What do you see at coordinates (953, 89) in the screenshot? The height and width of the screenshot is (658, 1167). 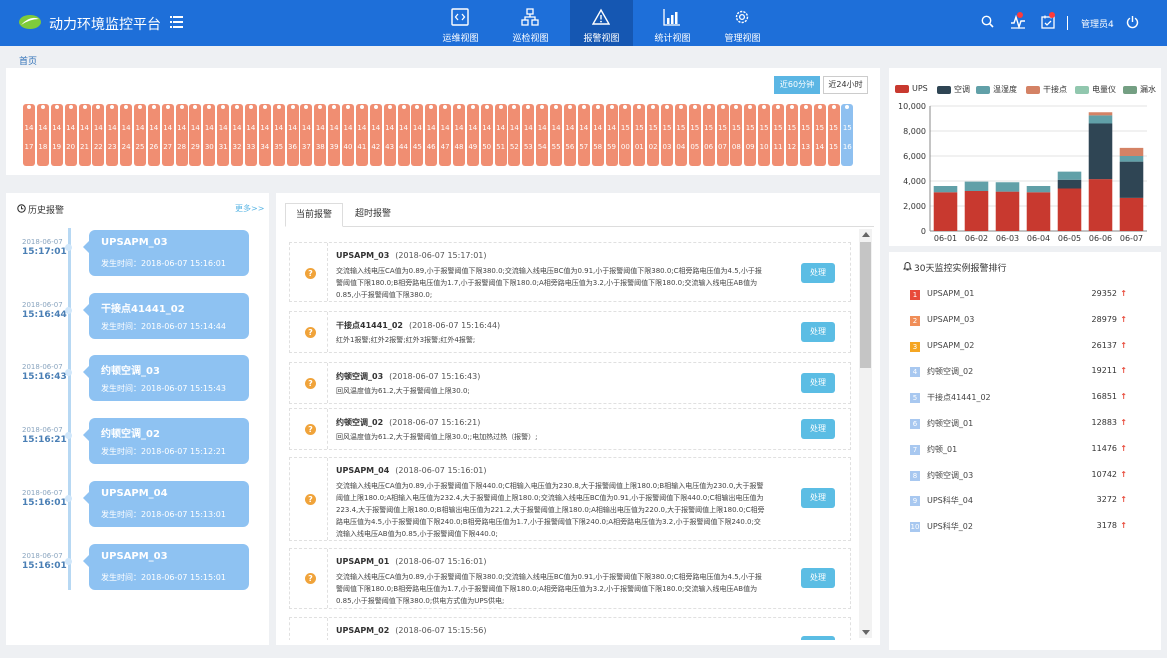 I see `legend-aircon: 空调` at bounding box center [953, 89].